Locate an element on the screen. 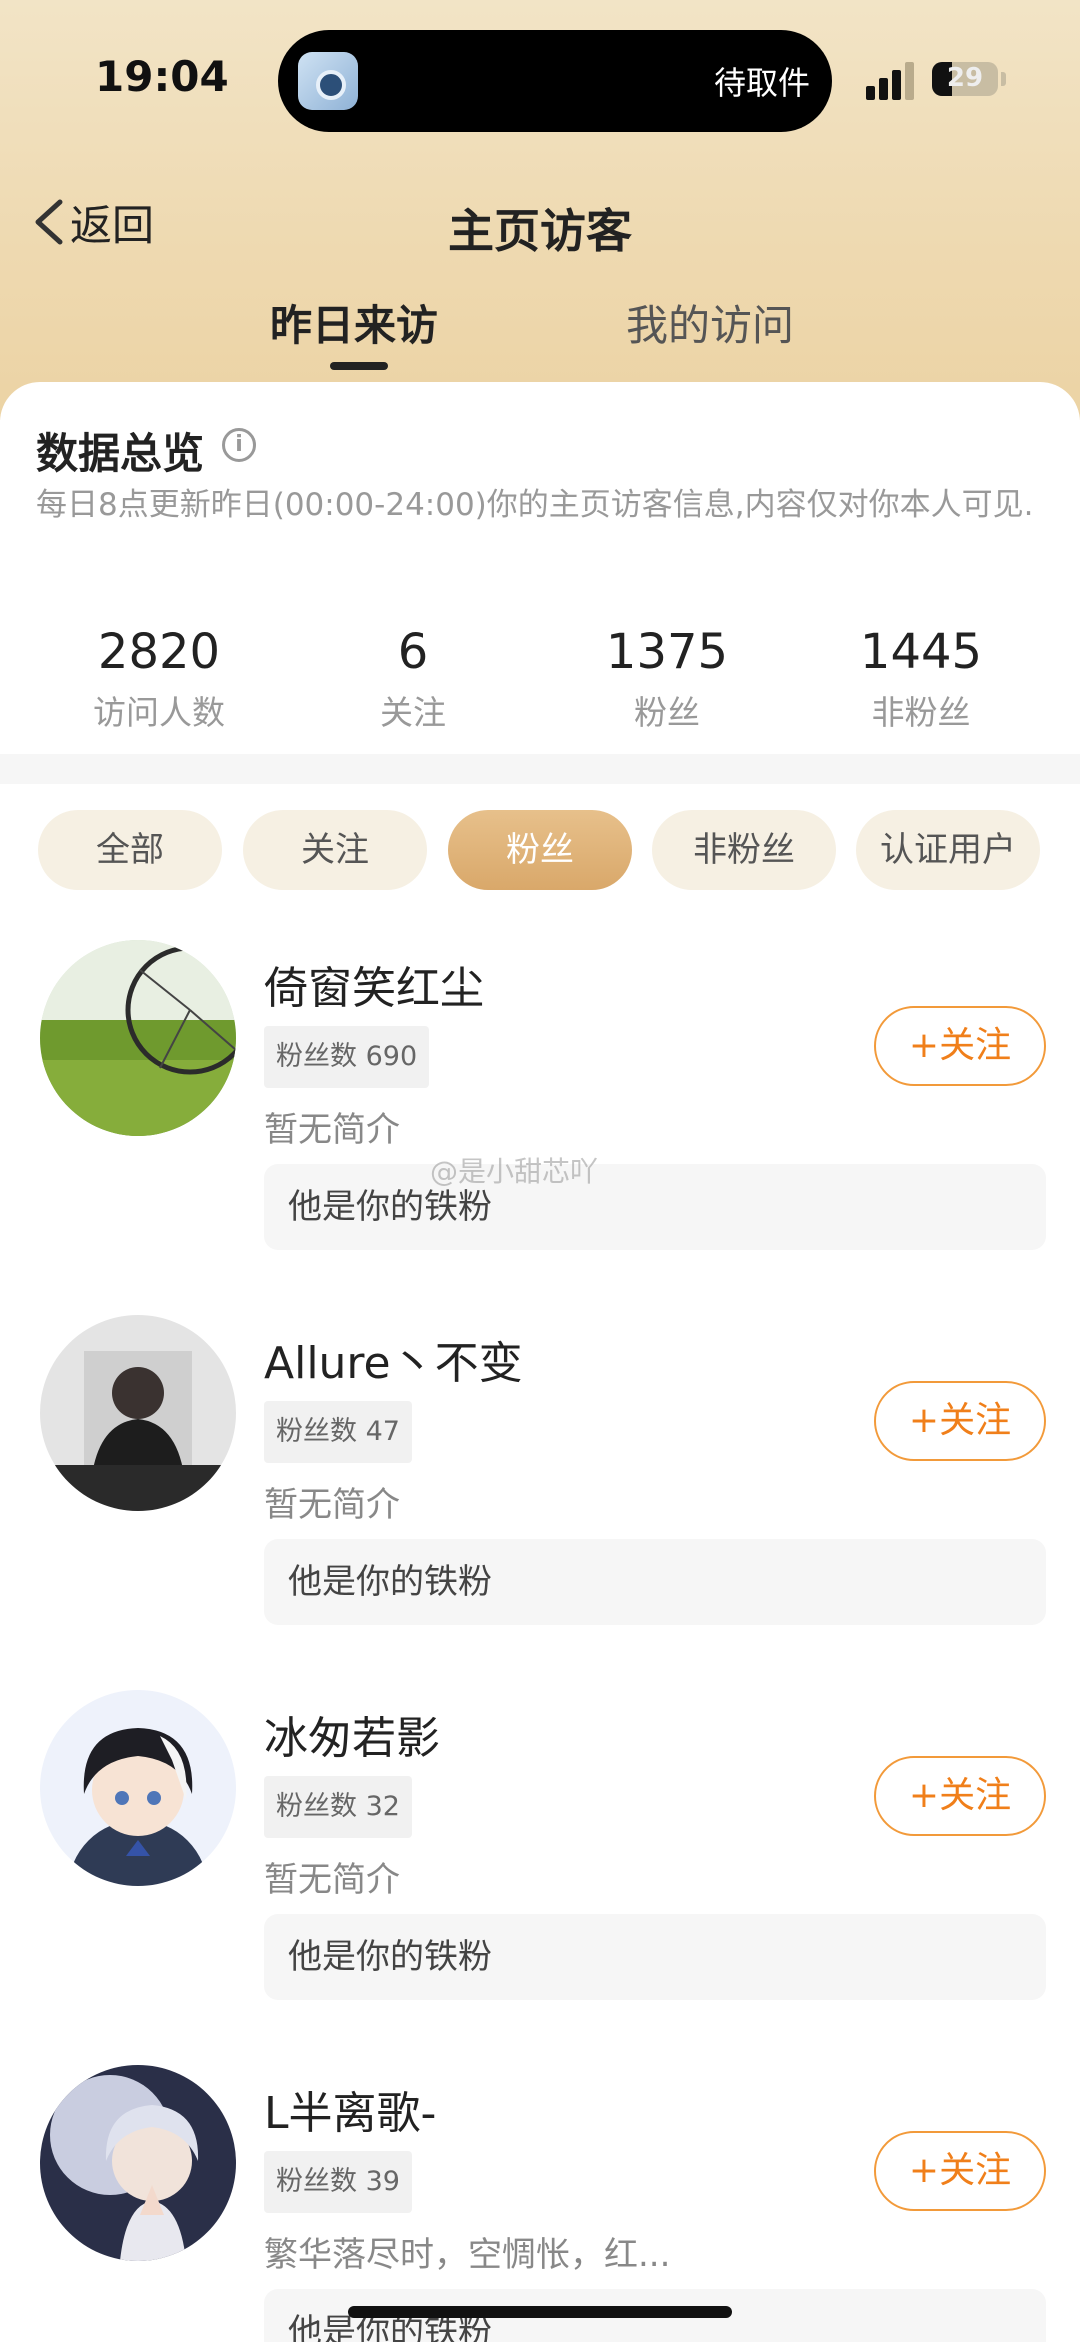 Image resolution: width=1080 pixels, height=2342 pixels. filter-following: 关注 is located at coordinates (335, 850).